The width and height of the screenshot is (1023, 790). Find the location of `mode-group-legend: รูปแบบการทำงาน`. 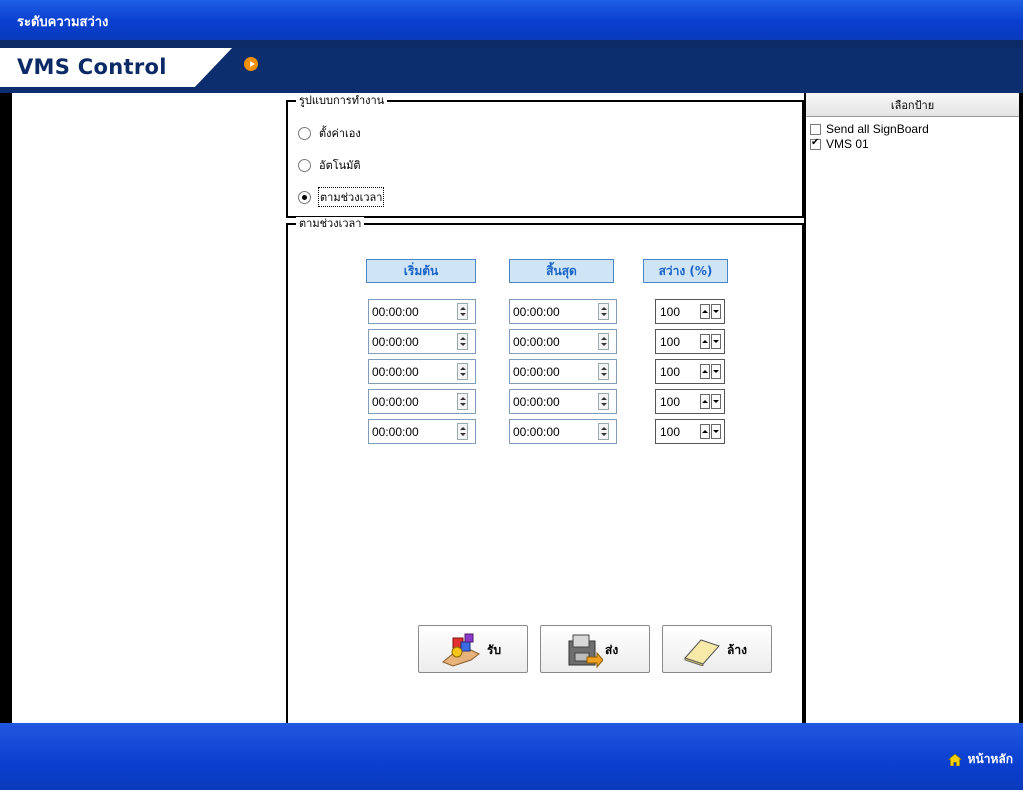

mode-group-legend: รูปแบบการทำงาน is located at coordinates (342, 101).